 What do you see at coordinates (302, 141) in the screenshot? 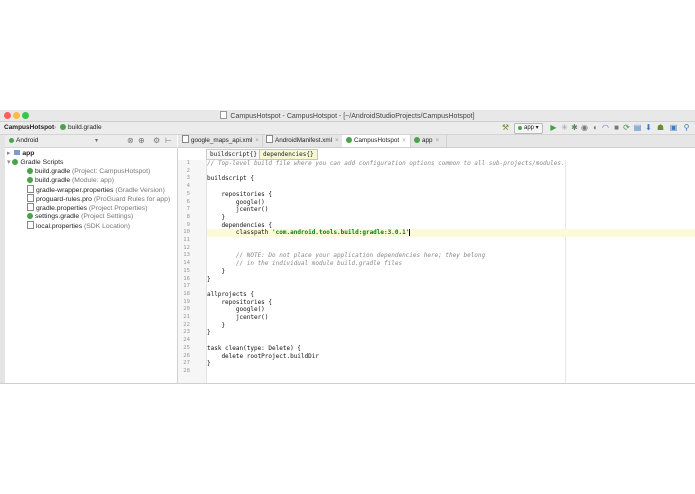
I see `tab-android-manifest: AndroidManifest.xml ×` at bounding box center [302, 141].